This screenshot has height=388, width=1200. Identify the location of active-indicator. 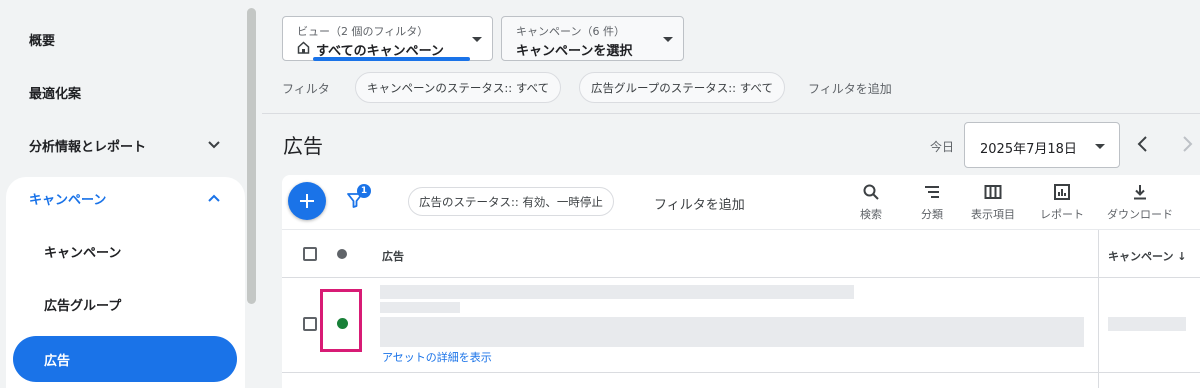
(391, 59).